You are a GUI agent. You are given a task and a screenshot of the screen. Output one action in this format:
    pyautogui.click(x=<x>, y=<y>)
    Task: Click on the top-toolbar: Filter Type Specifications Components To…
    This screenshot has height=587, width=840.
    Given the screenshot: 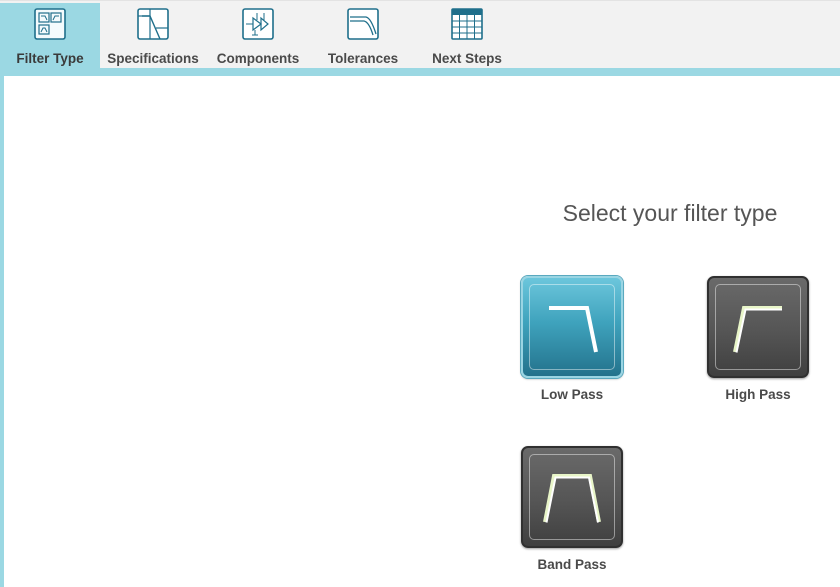 What is the action you would take?
    pyautogui.click(x=420, y=34)
    